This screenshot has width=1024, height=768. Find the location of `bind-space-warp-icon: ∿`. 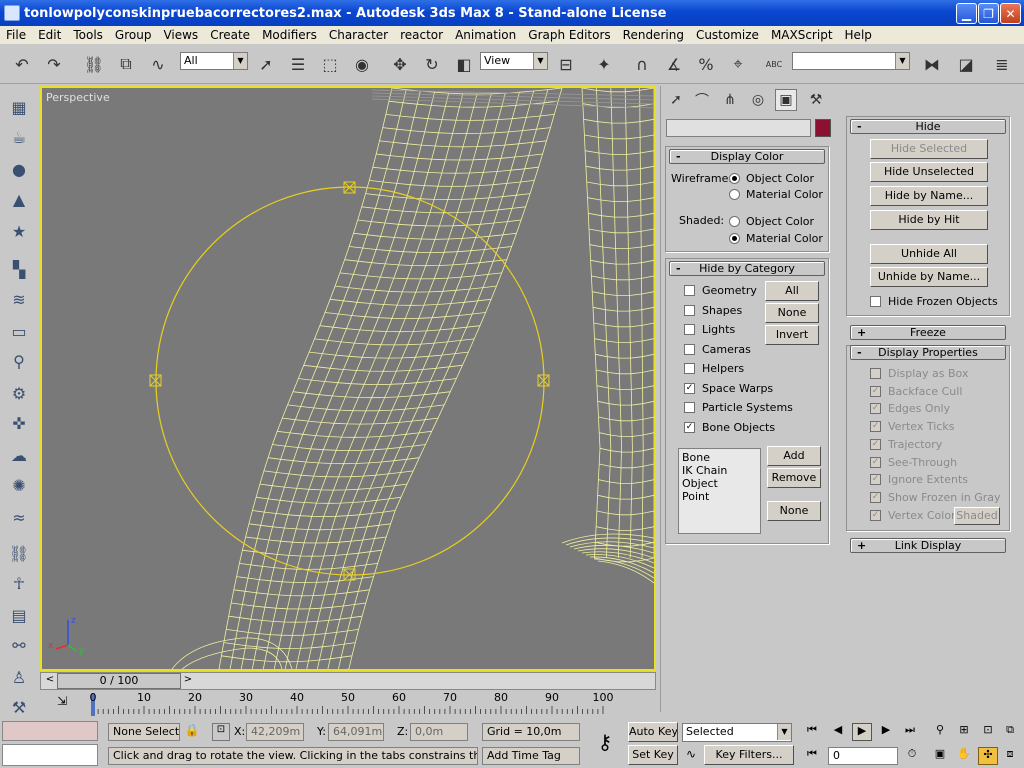

bind-space-warp-icon: ∿ is located at coordinates (158, 64).